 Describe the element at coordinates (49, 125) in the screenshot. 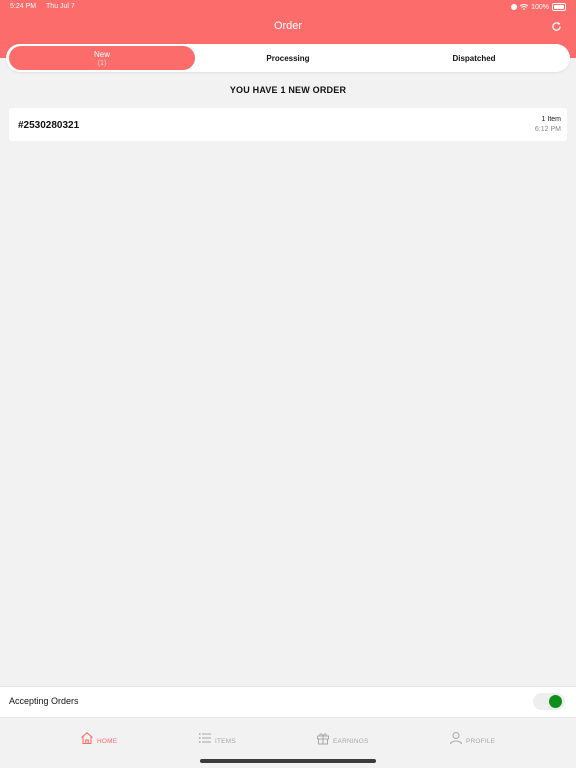

I see `order-id: #2530280321` at that location.